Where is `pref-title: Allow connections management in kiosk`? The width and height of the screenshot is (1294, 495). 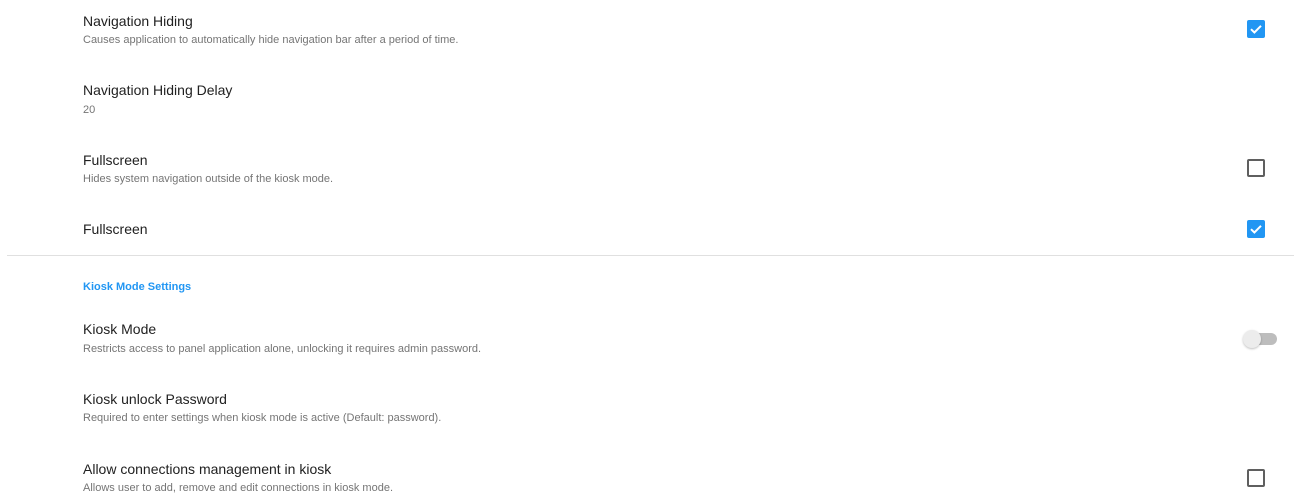 pref-title: Allow connections management in kiosk is located at coordinates (207, 469).